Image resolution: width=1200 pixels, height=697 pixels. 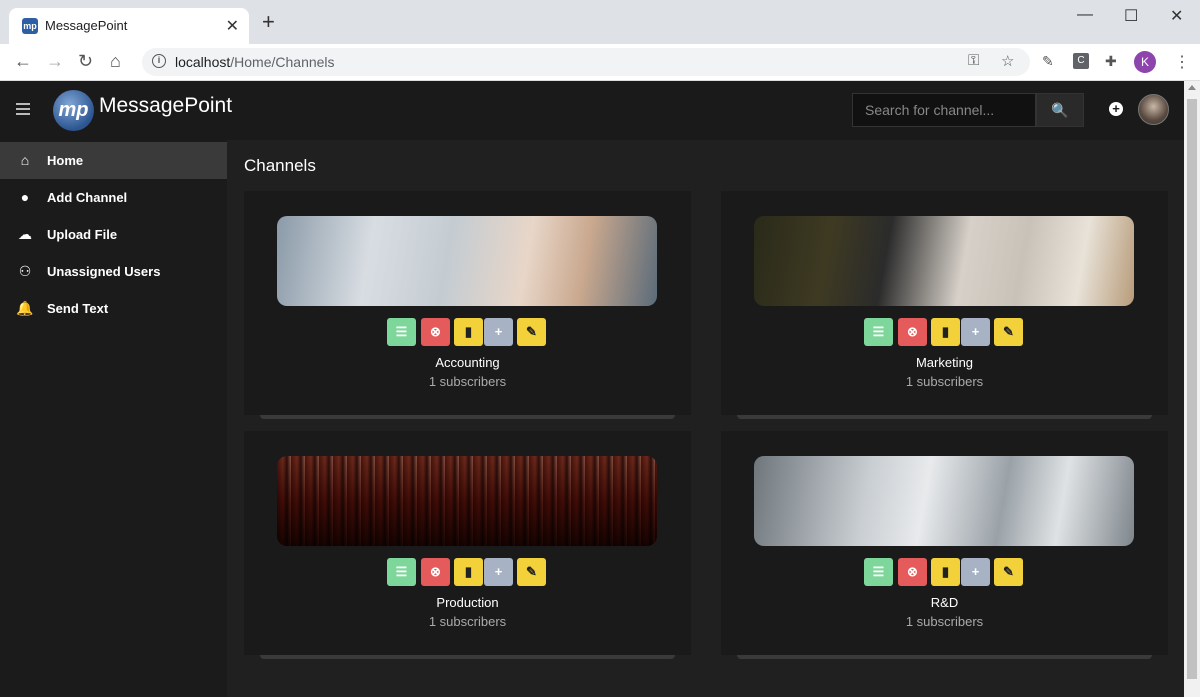 I want to click on hamburger-menu-icon, so click(x=23, y=110).